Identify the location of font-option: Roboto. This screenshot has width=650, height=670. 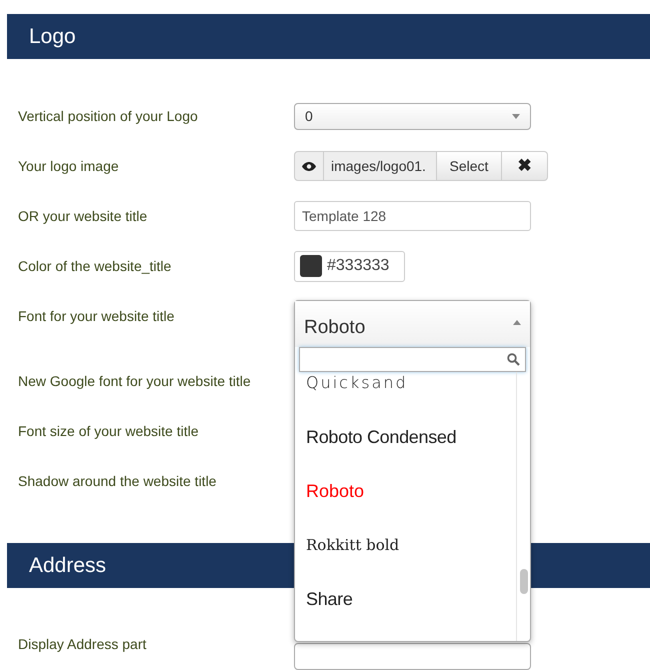
(405, 491).